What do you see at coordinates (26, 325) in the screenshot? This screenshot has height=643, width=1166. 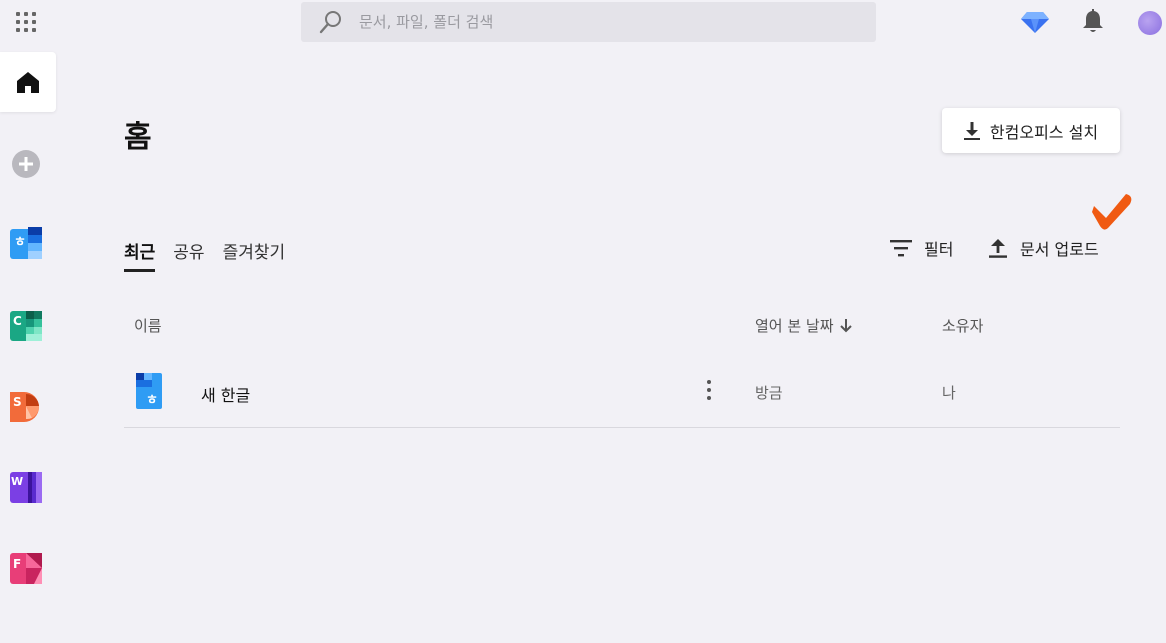 I see `sidebar-app-cell: C` at bounding box center [26, 325].